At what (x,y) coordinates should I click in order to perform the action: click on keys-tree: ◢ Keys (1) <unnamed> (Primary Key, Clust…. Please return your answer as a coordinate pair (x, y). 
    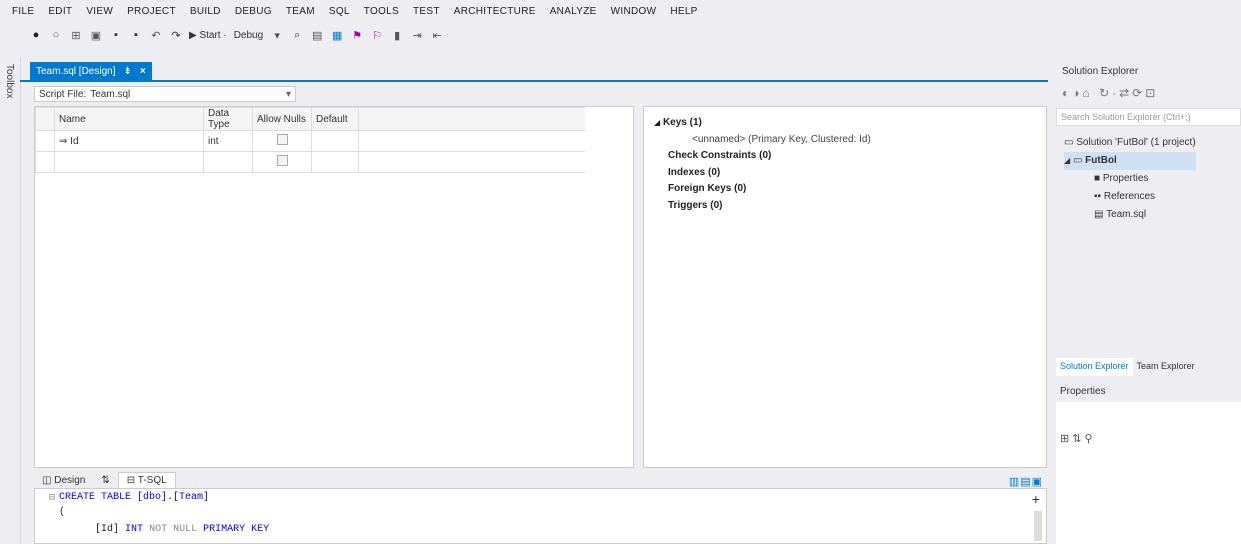
    Looking at the image, I should click on (762, 164).